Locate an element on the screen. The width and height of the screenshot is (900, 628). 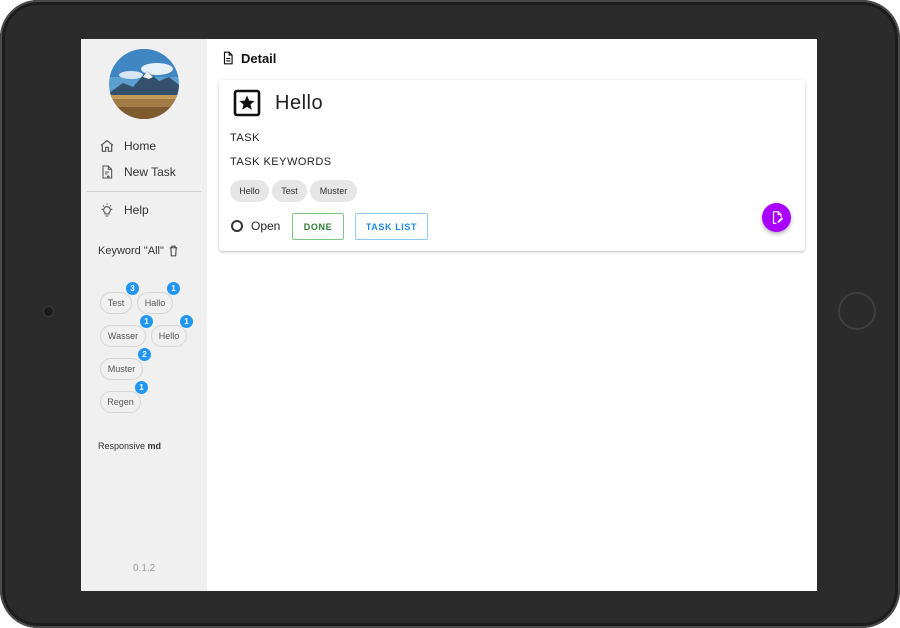
keyword-chip-label: Test is located at coordinates (116, 303).